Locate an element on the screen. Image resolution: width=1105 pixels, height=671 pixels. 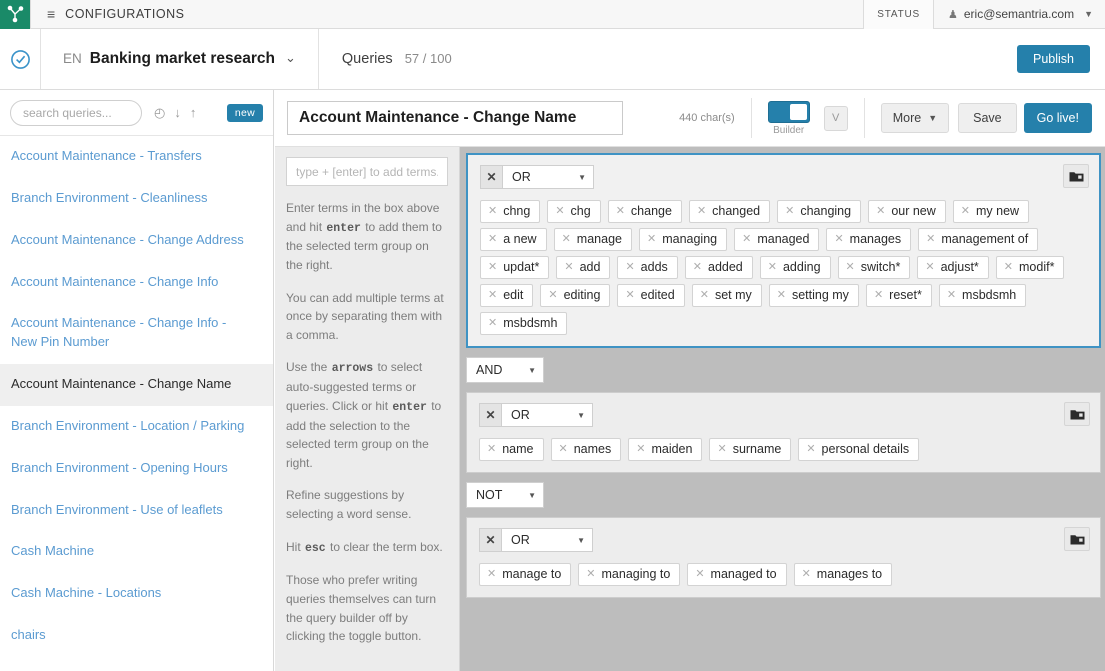
query-title-input is located at coordinates (455, 118).